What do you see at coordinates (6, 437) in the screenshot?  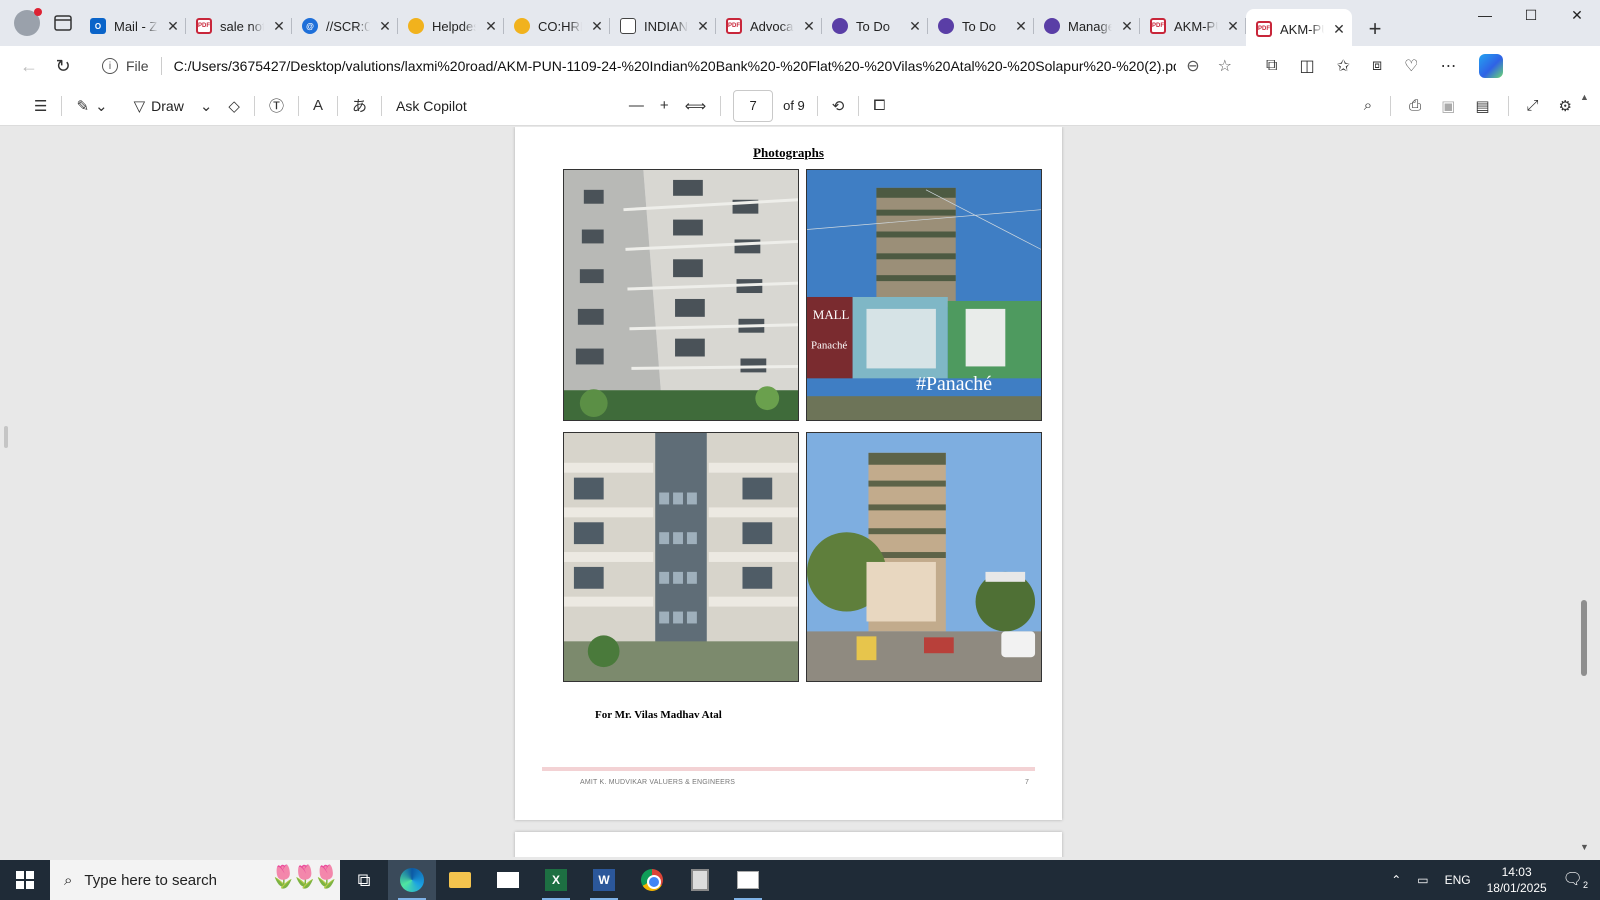 I see `side-pane-handle` at bounding box center [6, 437].